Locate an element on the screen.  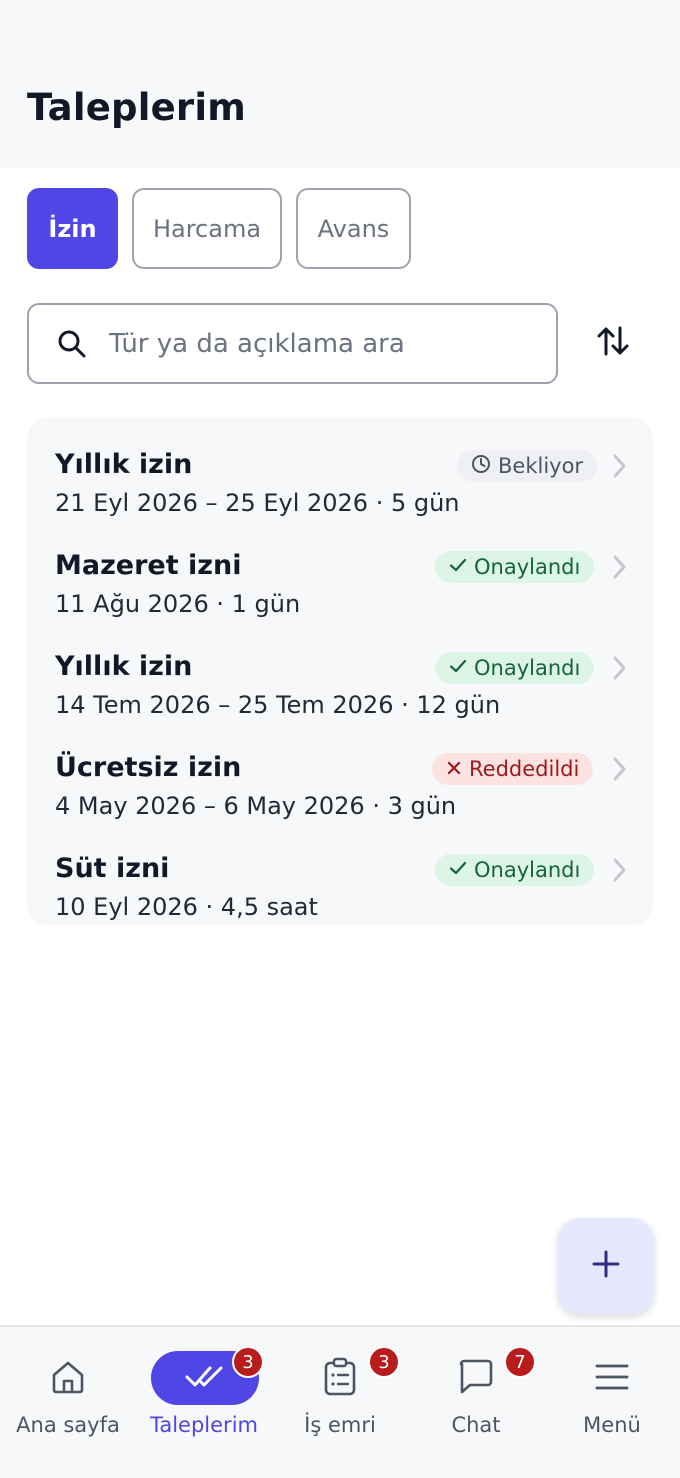
double-check-icon is located at coordinates (205, 1378).